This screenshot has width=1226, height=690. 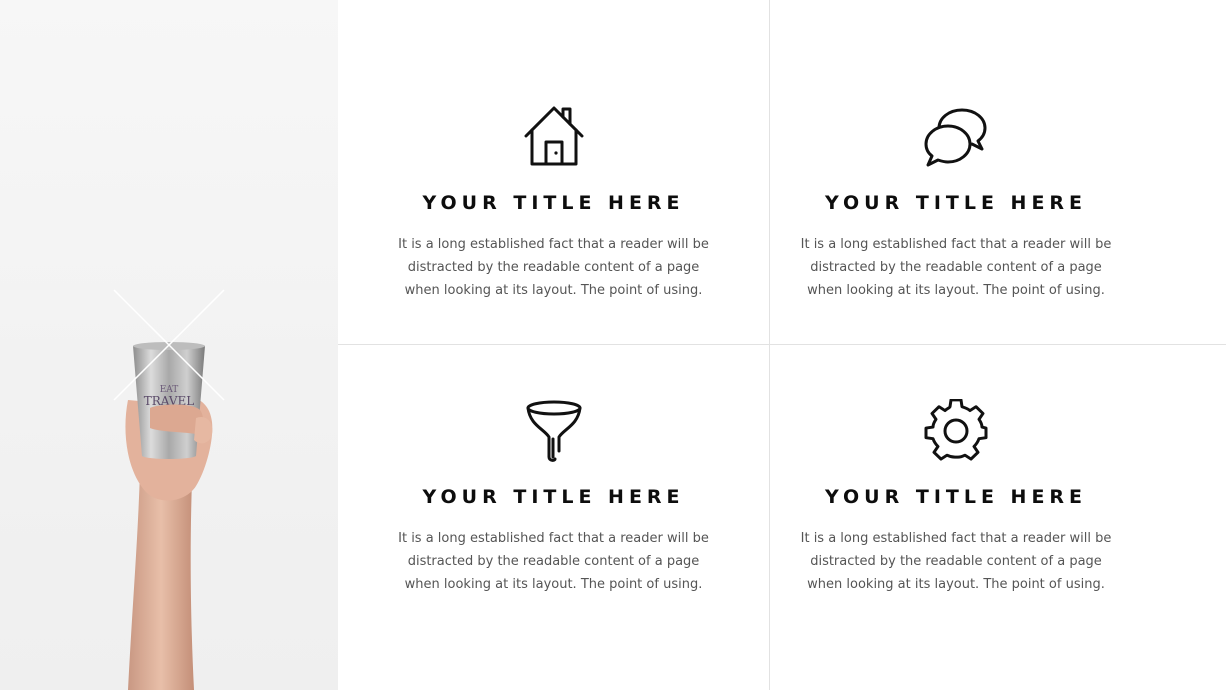 What do you see at coordinates (955, 137) in the screenshot?
I see `chat-bubbles-icon` at bounding box center [955, 137].